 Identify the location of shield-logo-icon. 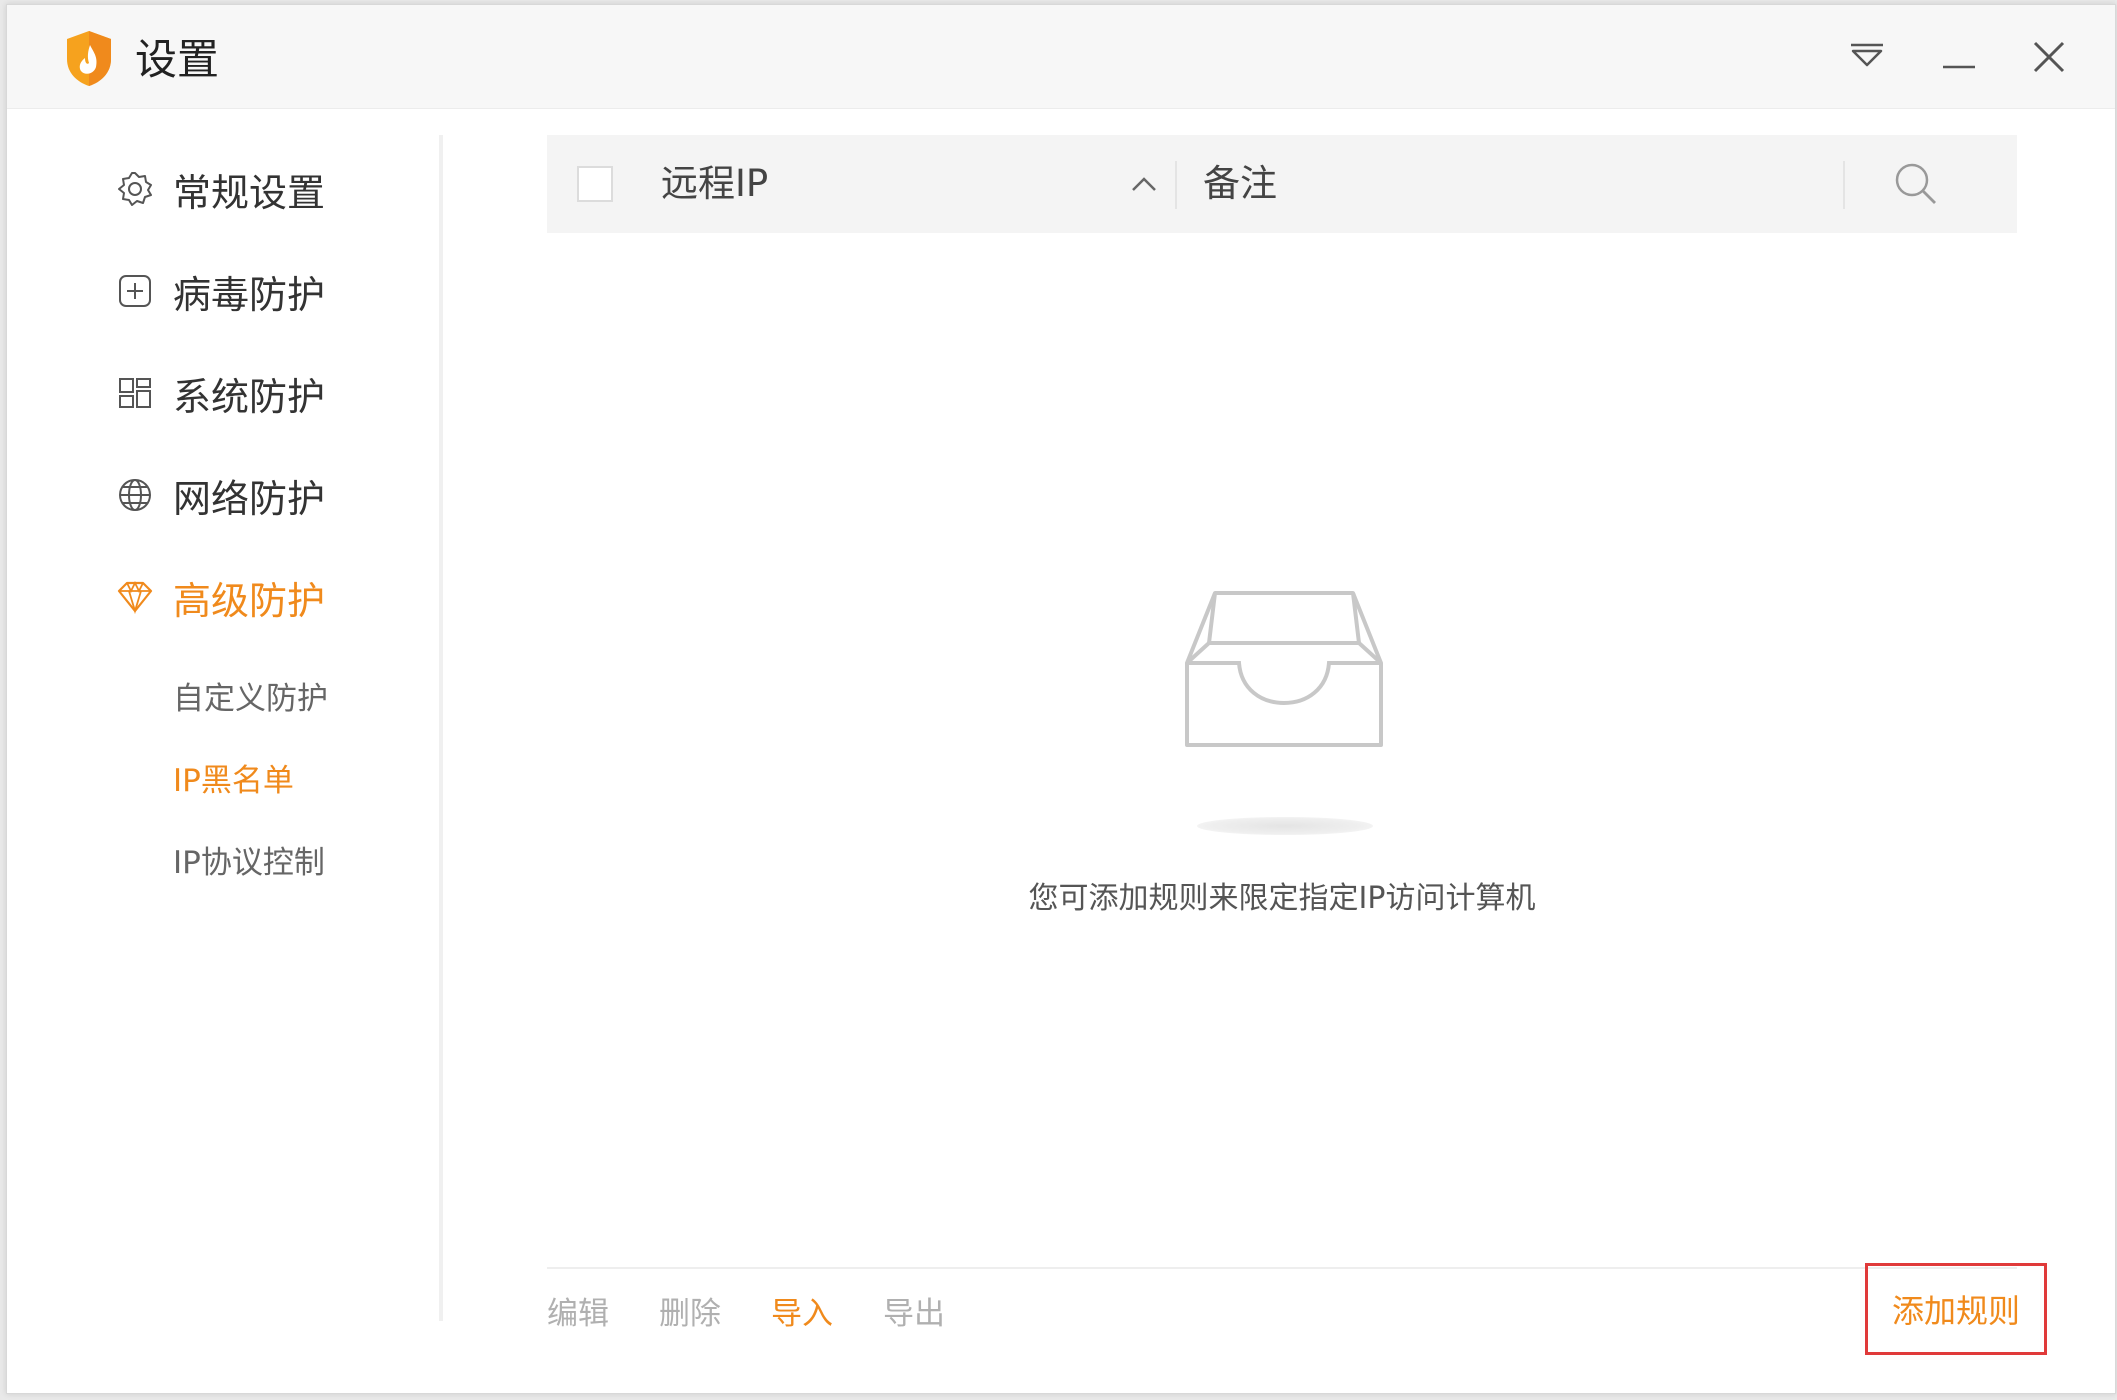
(89, 58).